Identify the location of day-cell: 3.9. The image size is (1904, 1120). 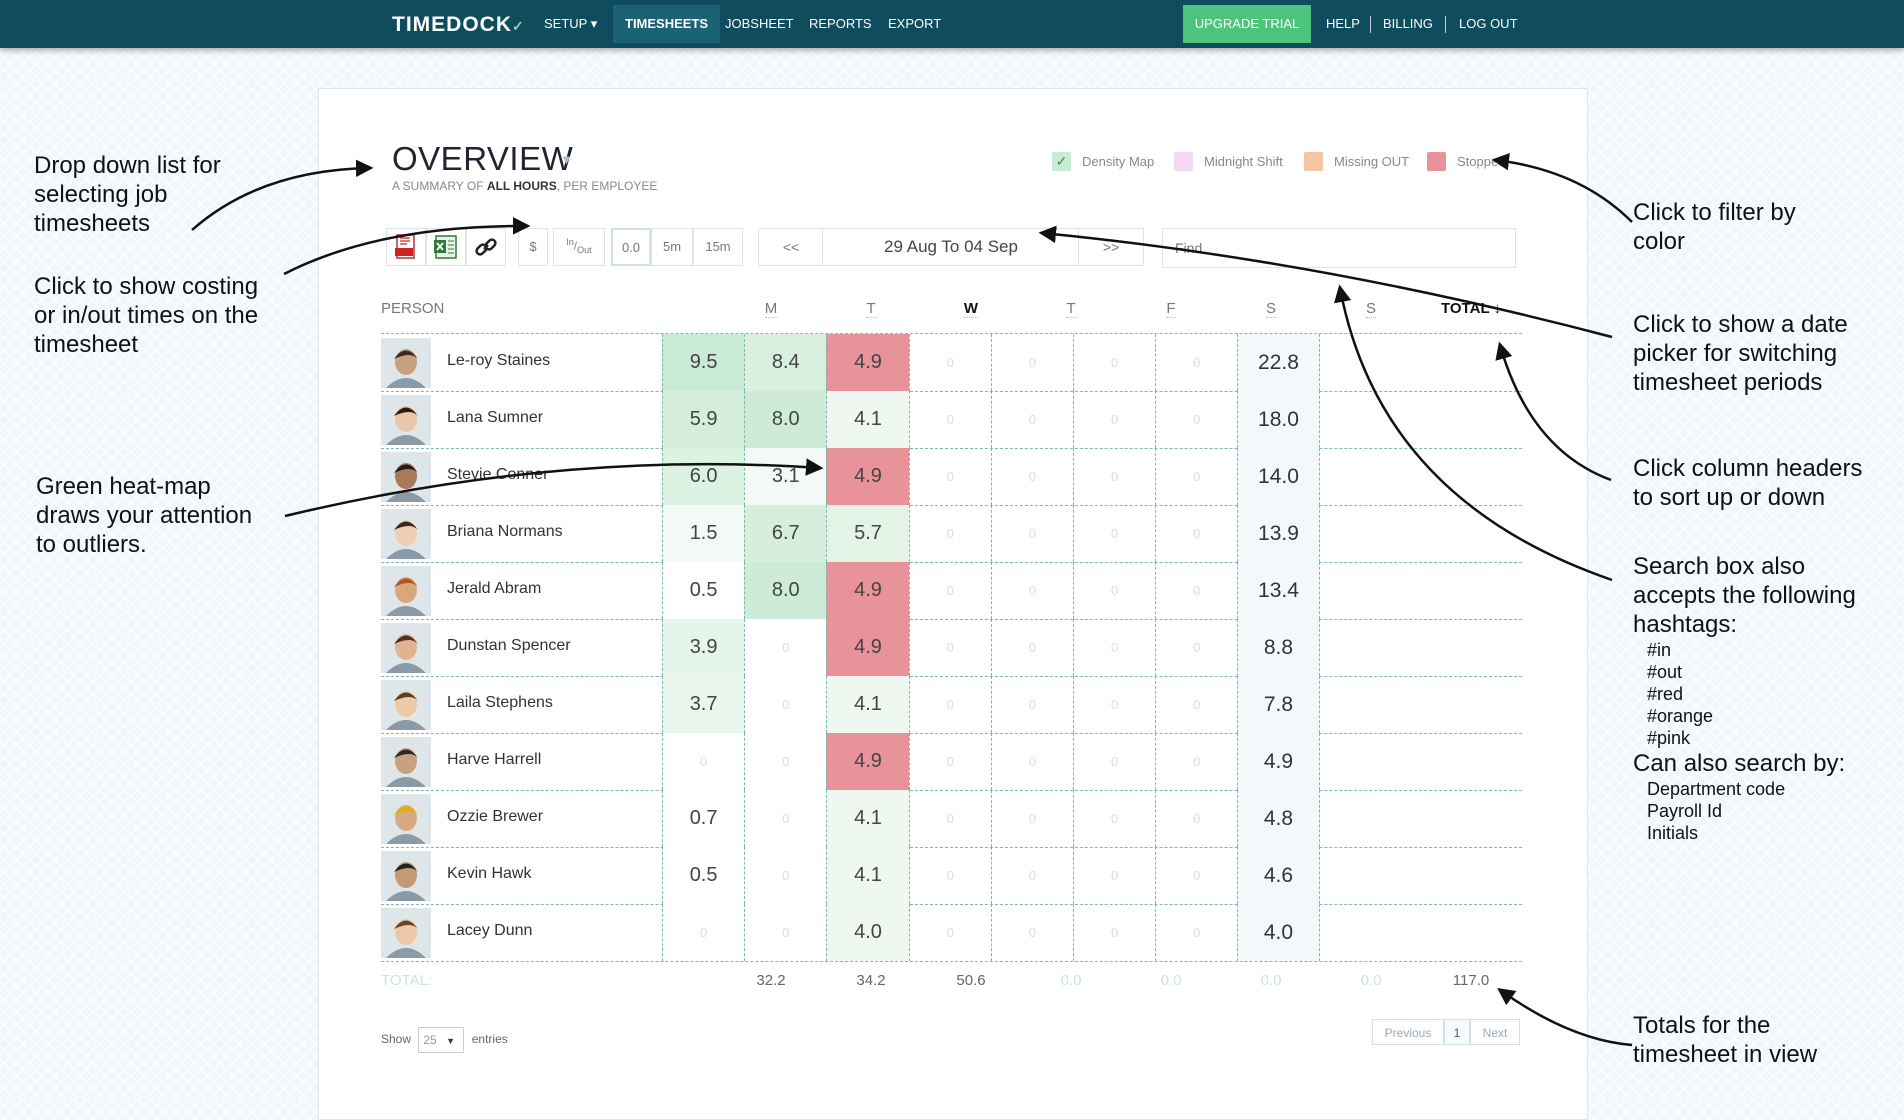
(703, 647).